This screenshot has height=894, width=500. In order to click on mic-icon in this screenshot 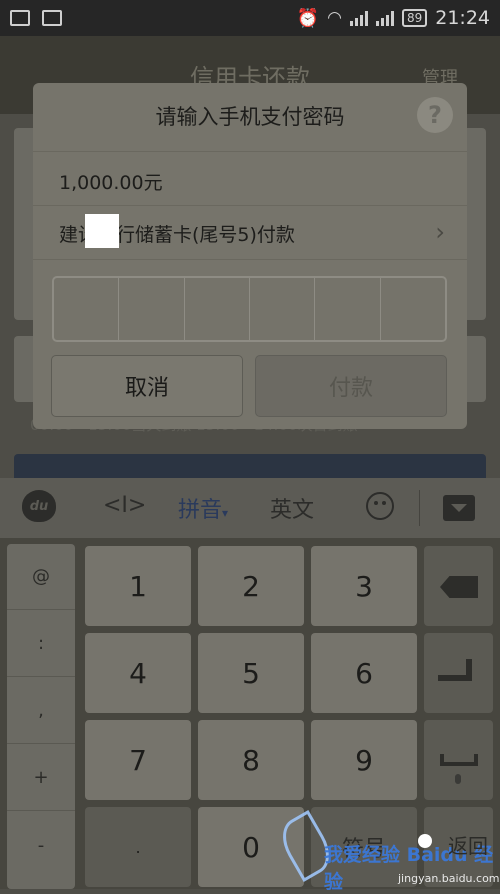, I will do `click(458, 779)`.